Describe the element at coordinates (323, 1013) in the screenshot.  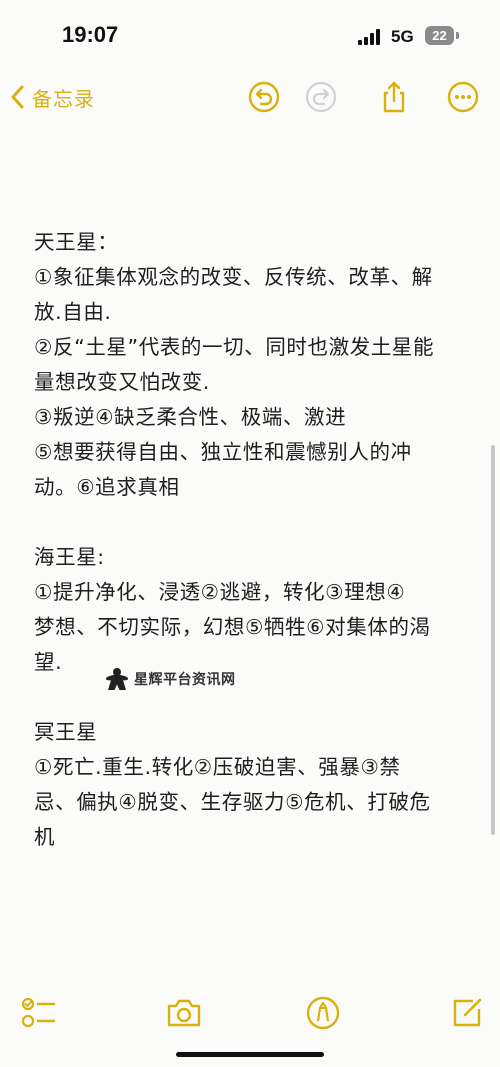
I see `markup-pen-icon` at that location.